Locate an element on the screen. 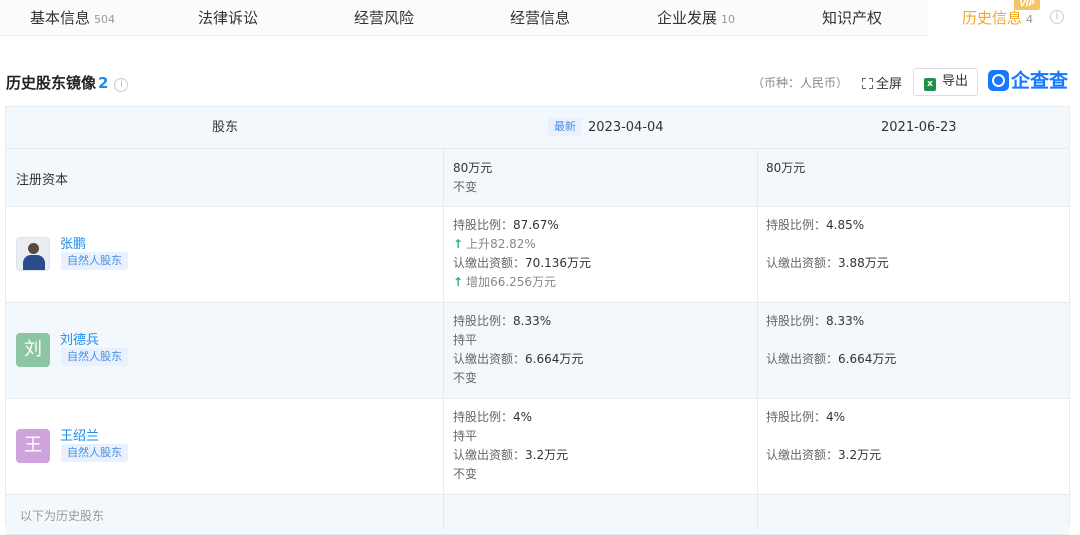  avatar is located at coordinates (33, 254).